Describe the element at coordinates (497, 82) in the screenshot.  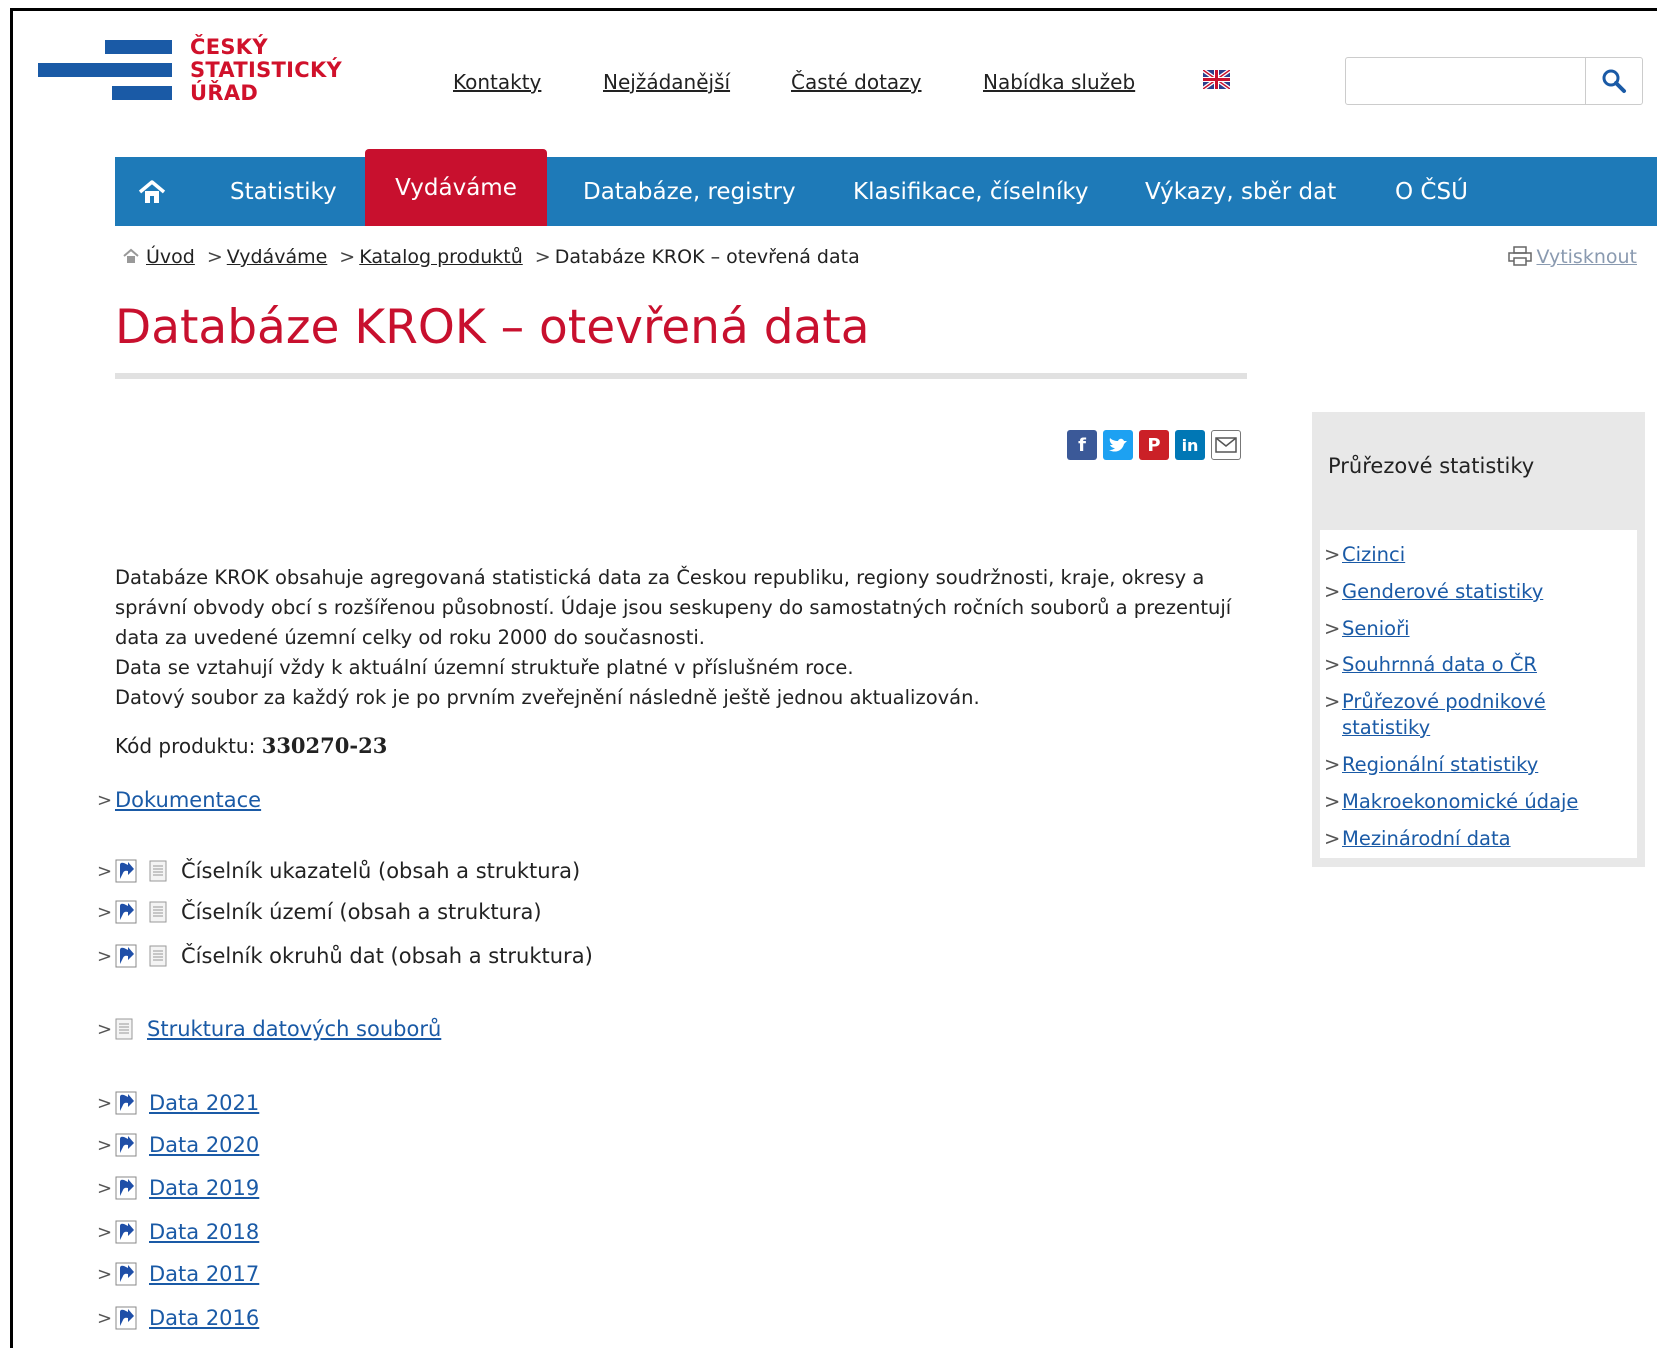
I see `link-kontakty: Kontakty` at that location.